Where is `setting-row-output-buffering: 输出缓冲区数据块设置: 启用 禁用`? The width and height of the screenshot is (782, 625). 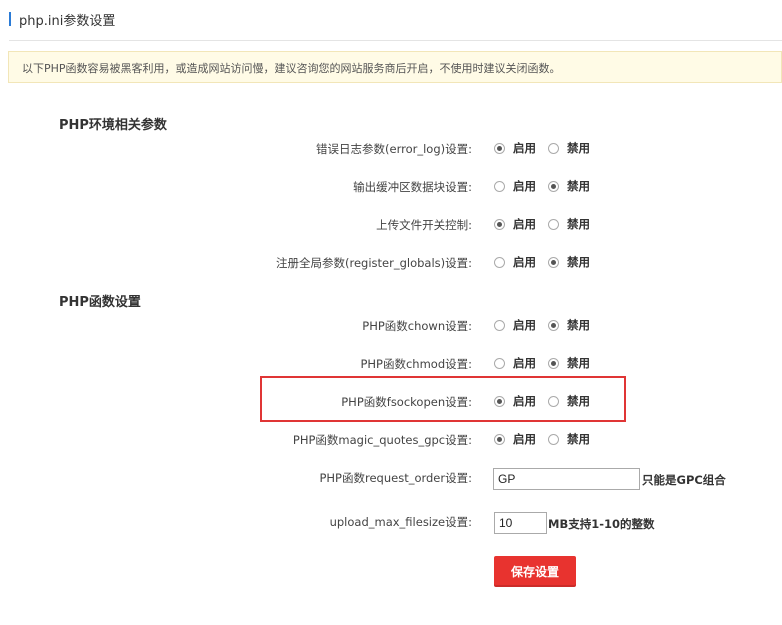 setting-row-output-buffering: 输出缓冲区数据块设置: 启用 禁用 is located at coordinates (391, 187).